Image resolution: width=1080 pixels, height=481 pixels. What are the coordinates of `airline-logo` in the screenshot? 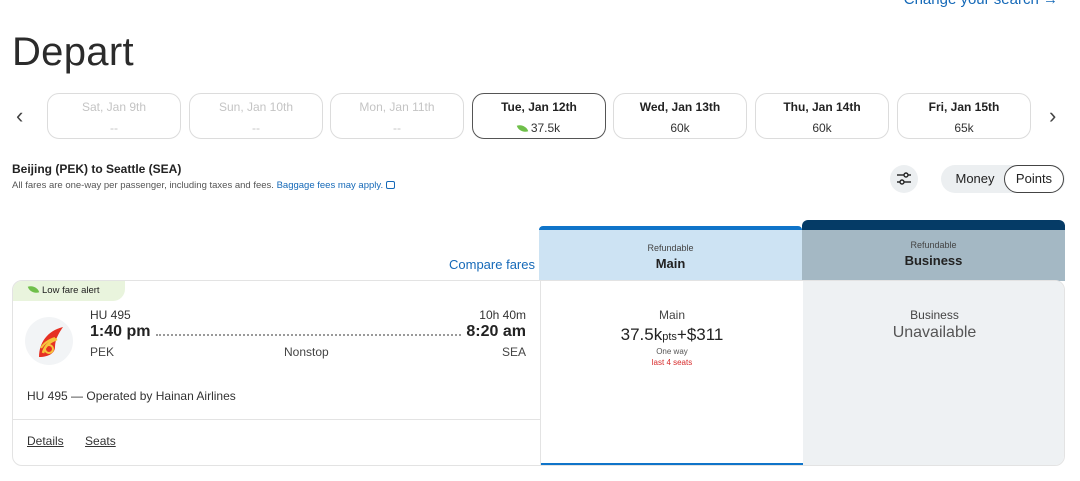 It's located at (49, 341).